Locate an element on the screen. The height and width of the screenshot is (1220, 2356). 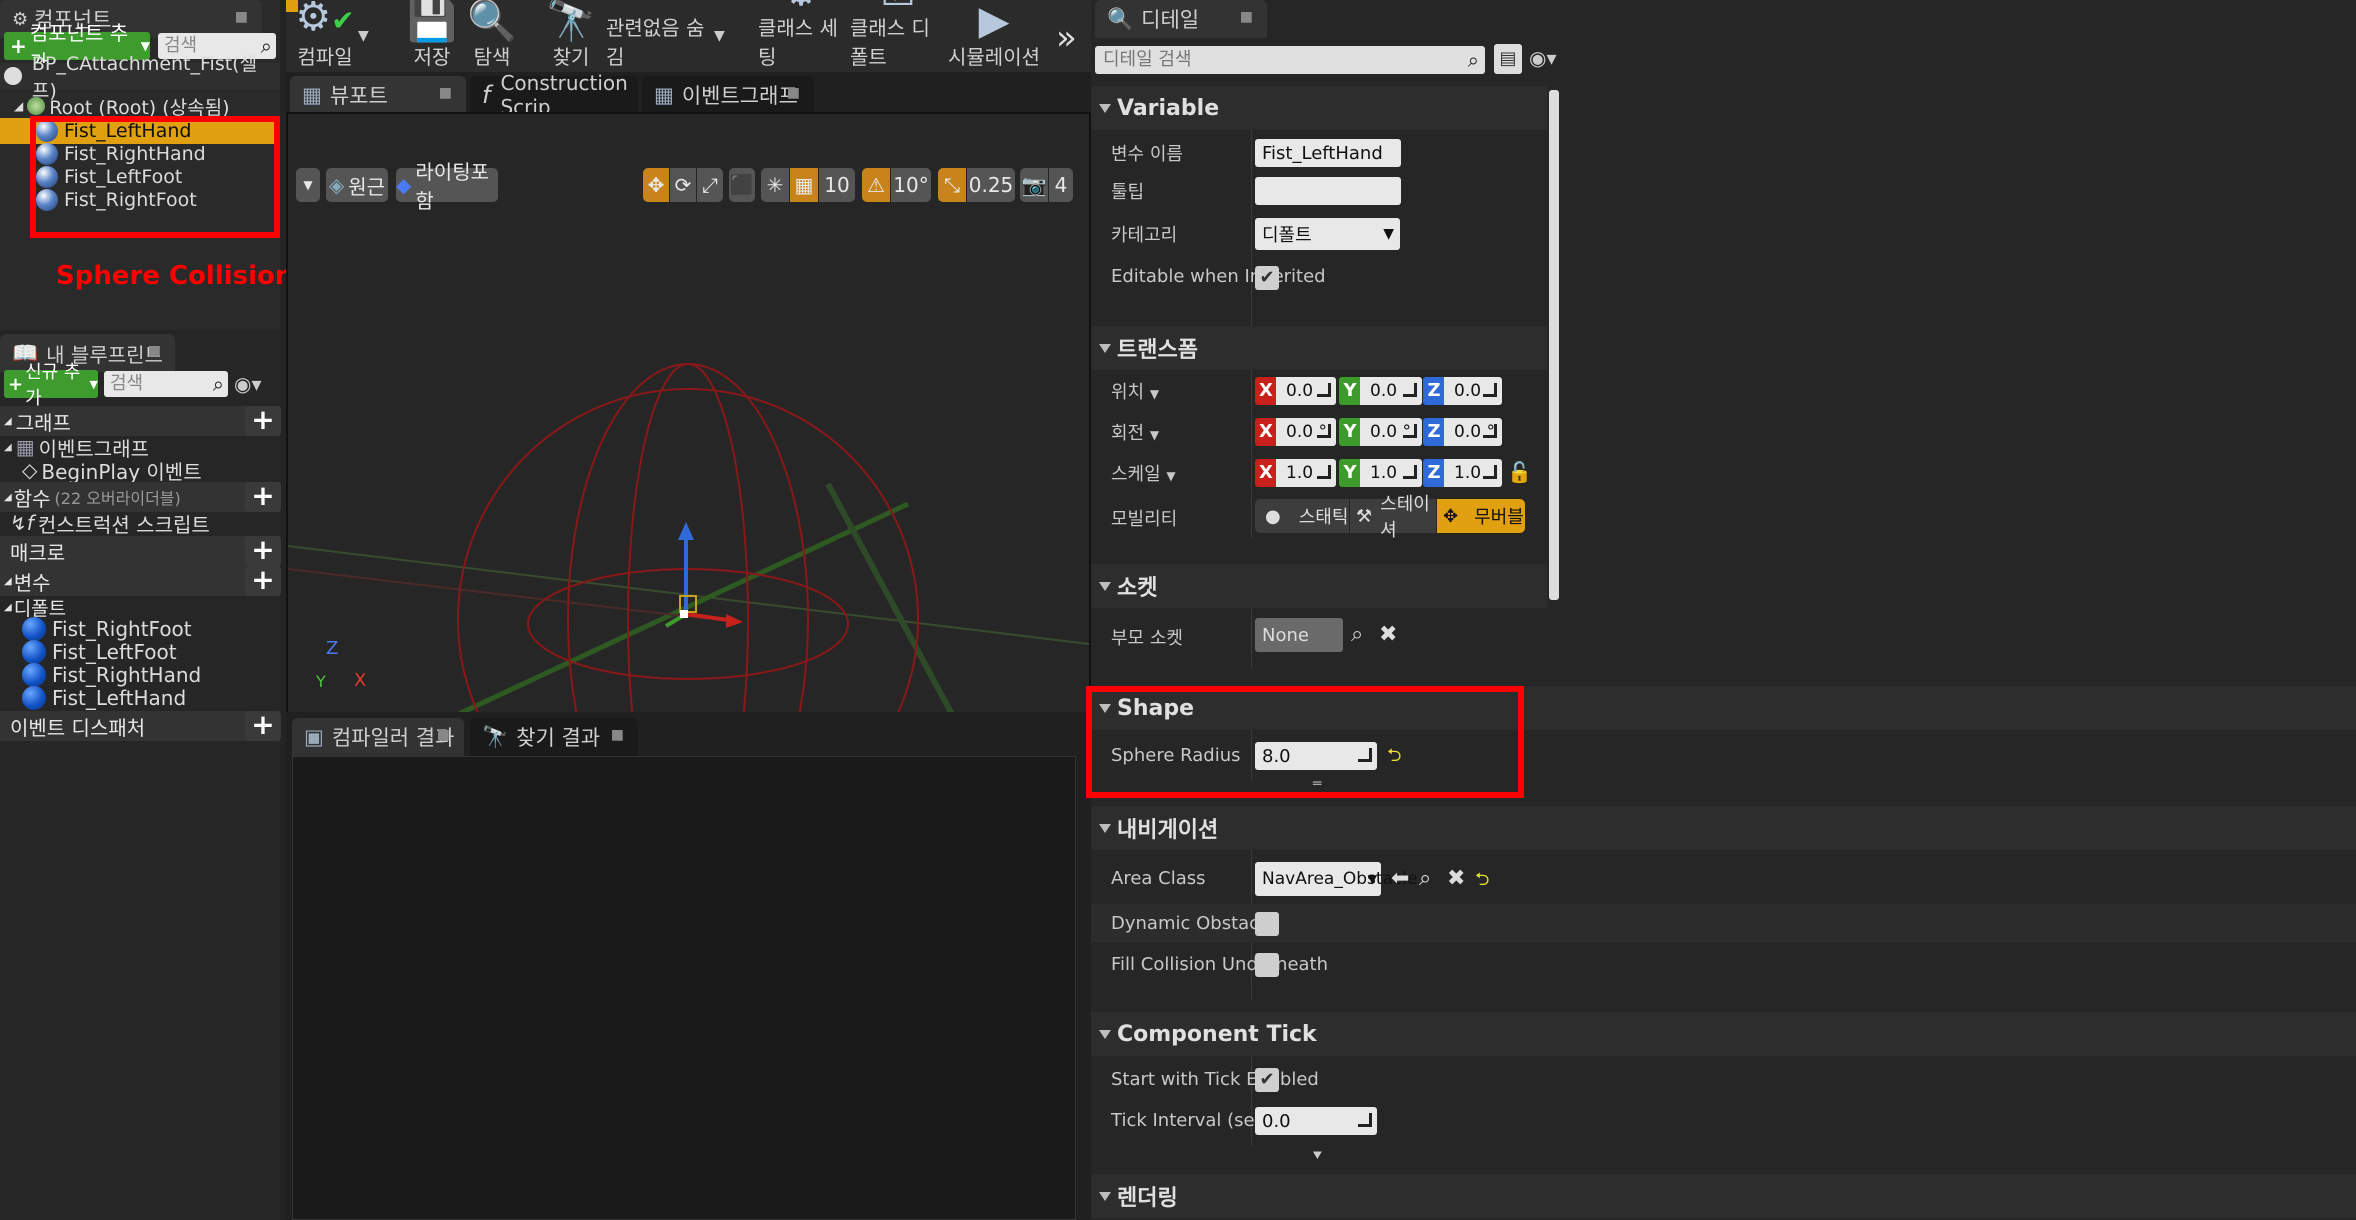
rotation-x-field: 0.0 ° is located at coordinates (1306, 432).